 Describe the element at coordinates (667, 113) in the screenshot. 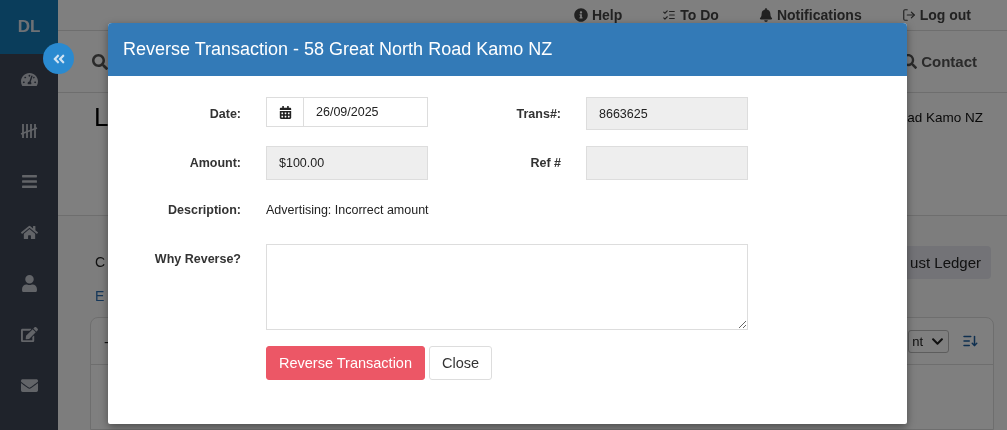

I see `trans-field: 8663625` at that location.